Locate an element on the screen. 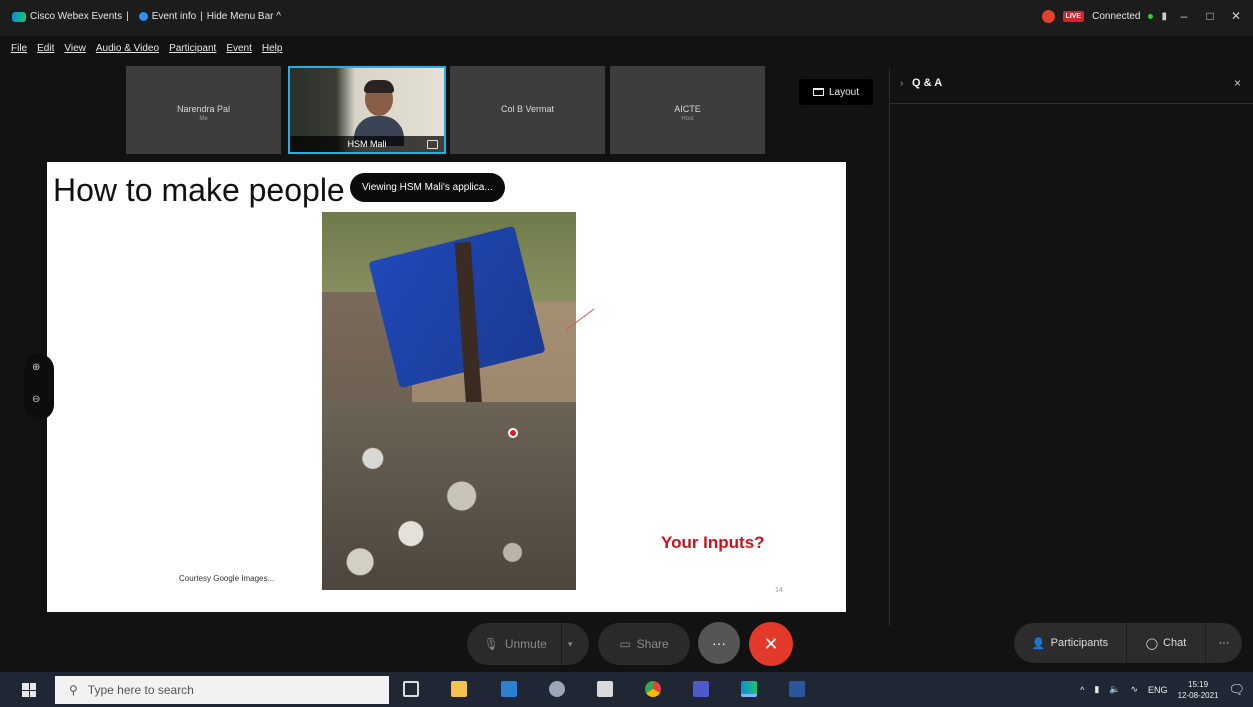  network-icon: ∿ is located at coordinates (1135, 689).